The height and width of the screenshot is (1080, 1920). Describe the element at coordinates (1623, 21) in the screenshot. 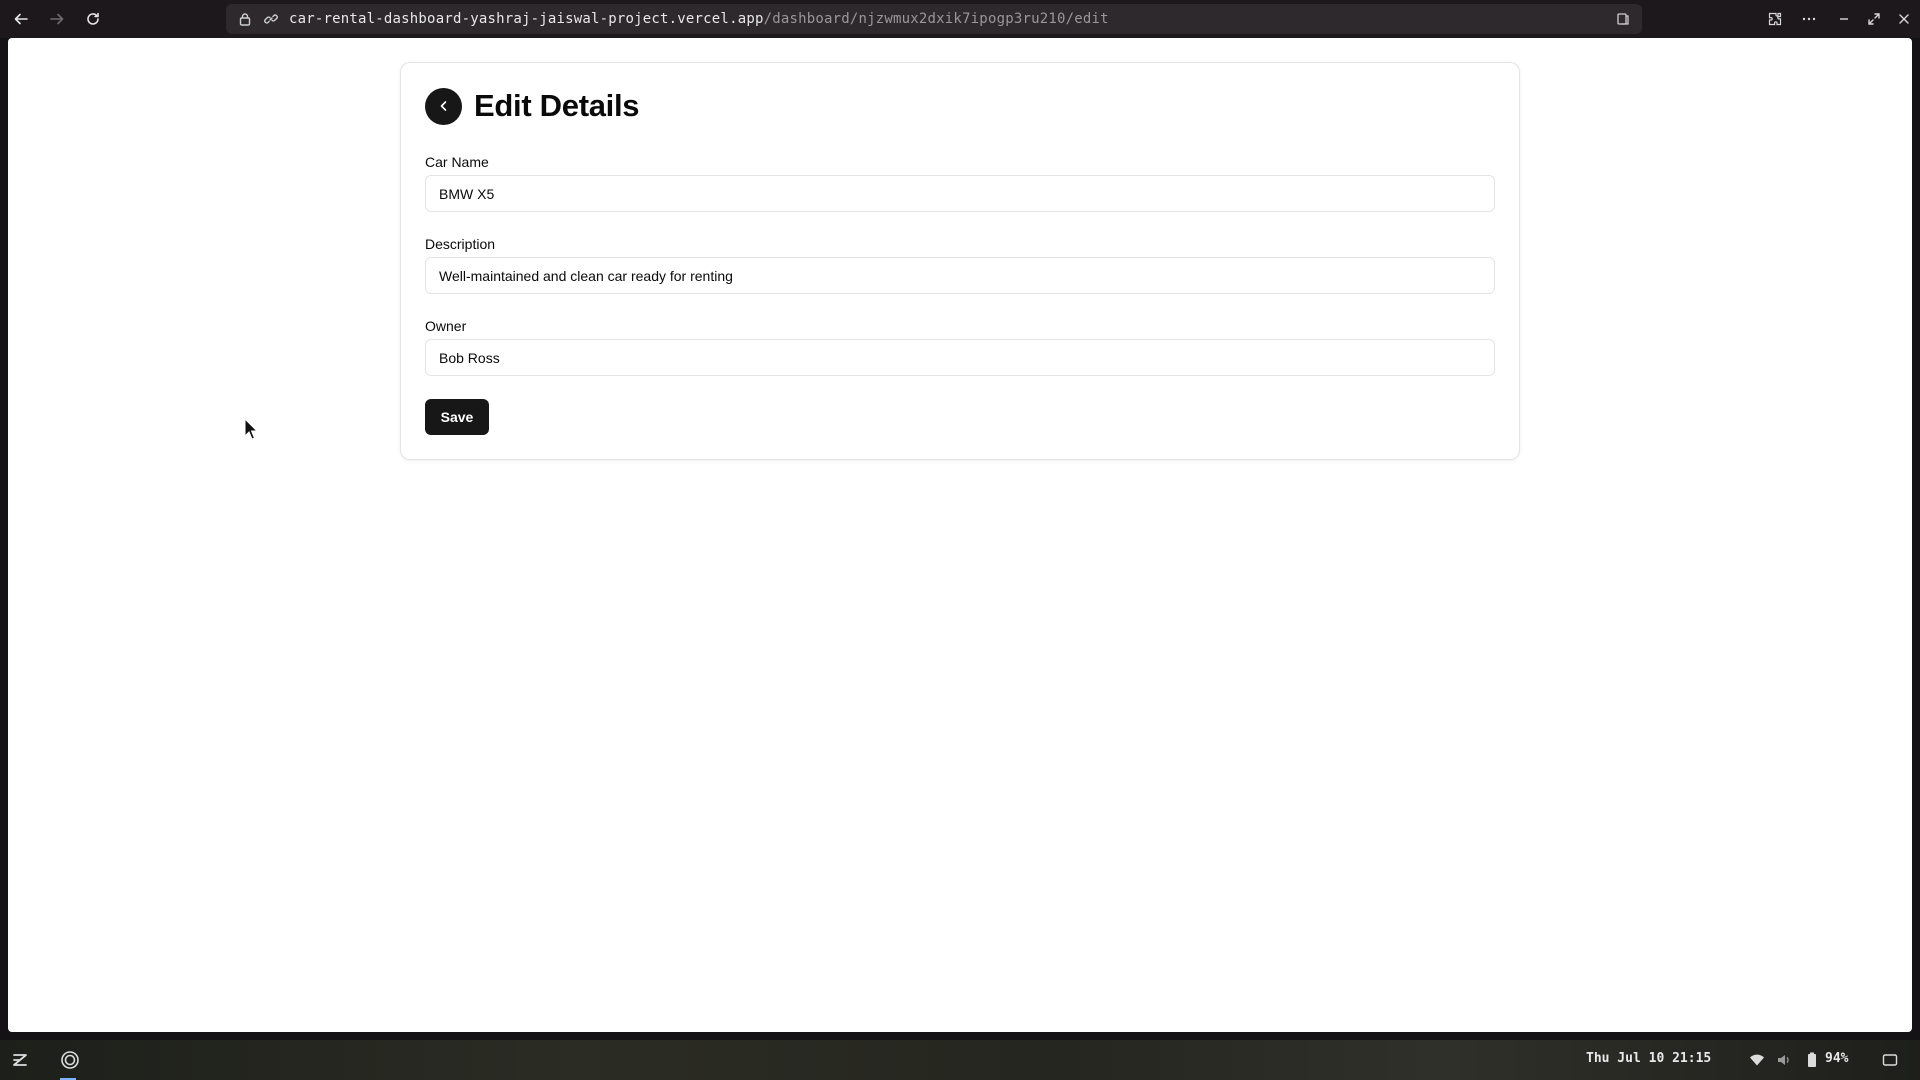

I see `reader-mode-icon` at that location.